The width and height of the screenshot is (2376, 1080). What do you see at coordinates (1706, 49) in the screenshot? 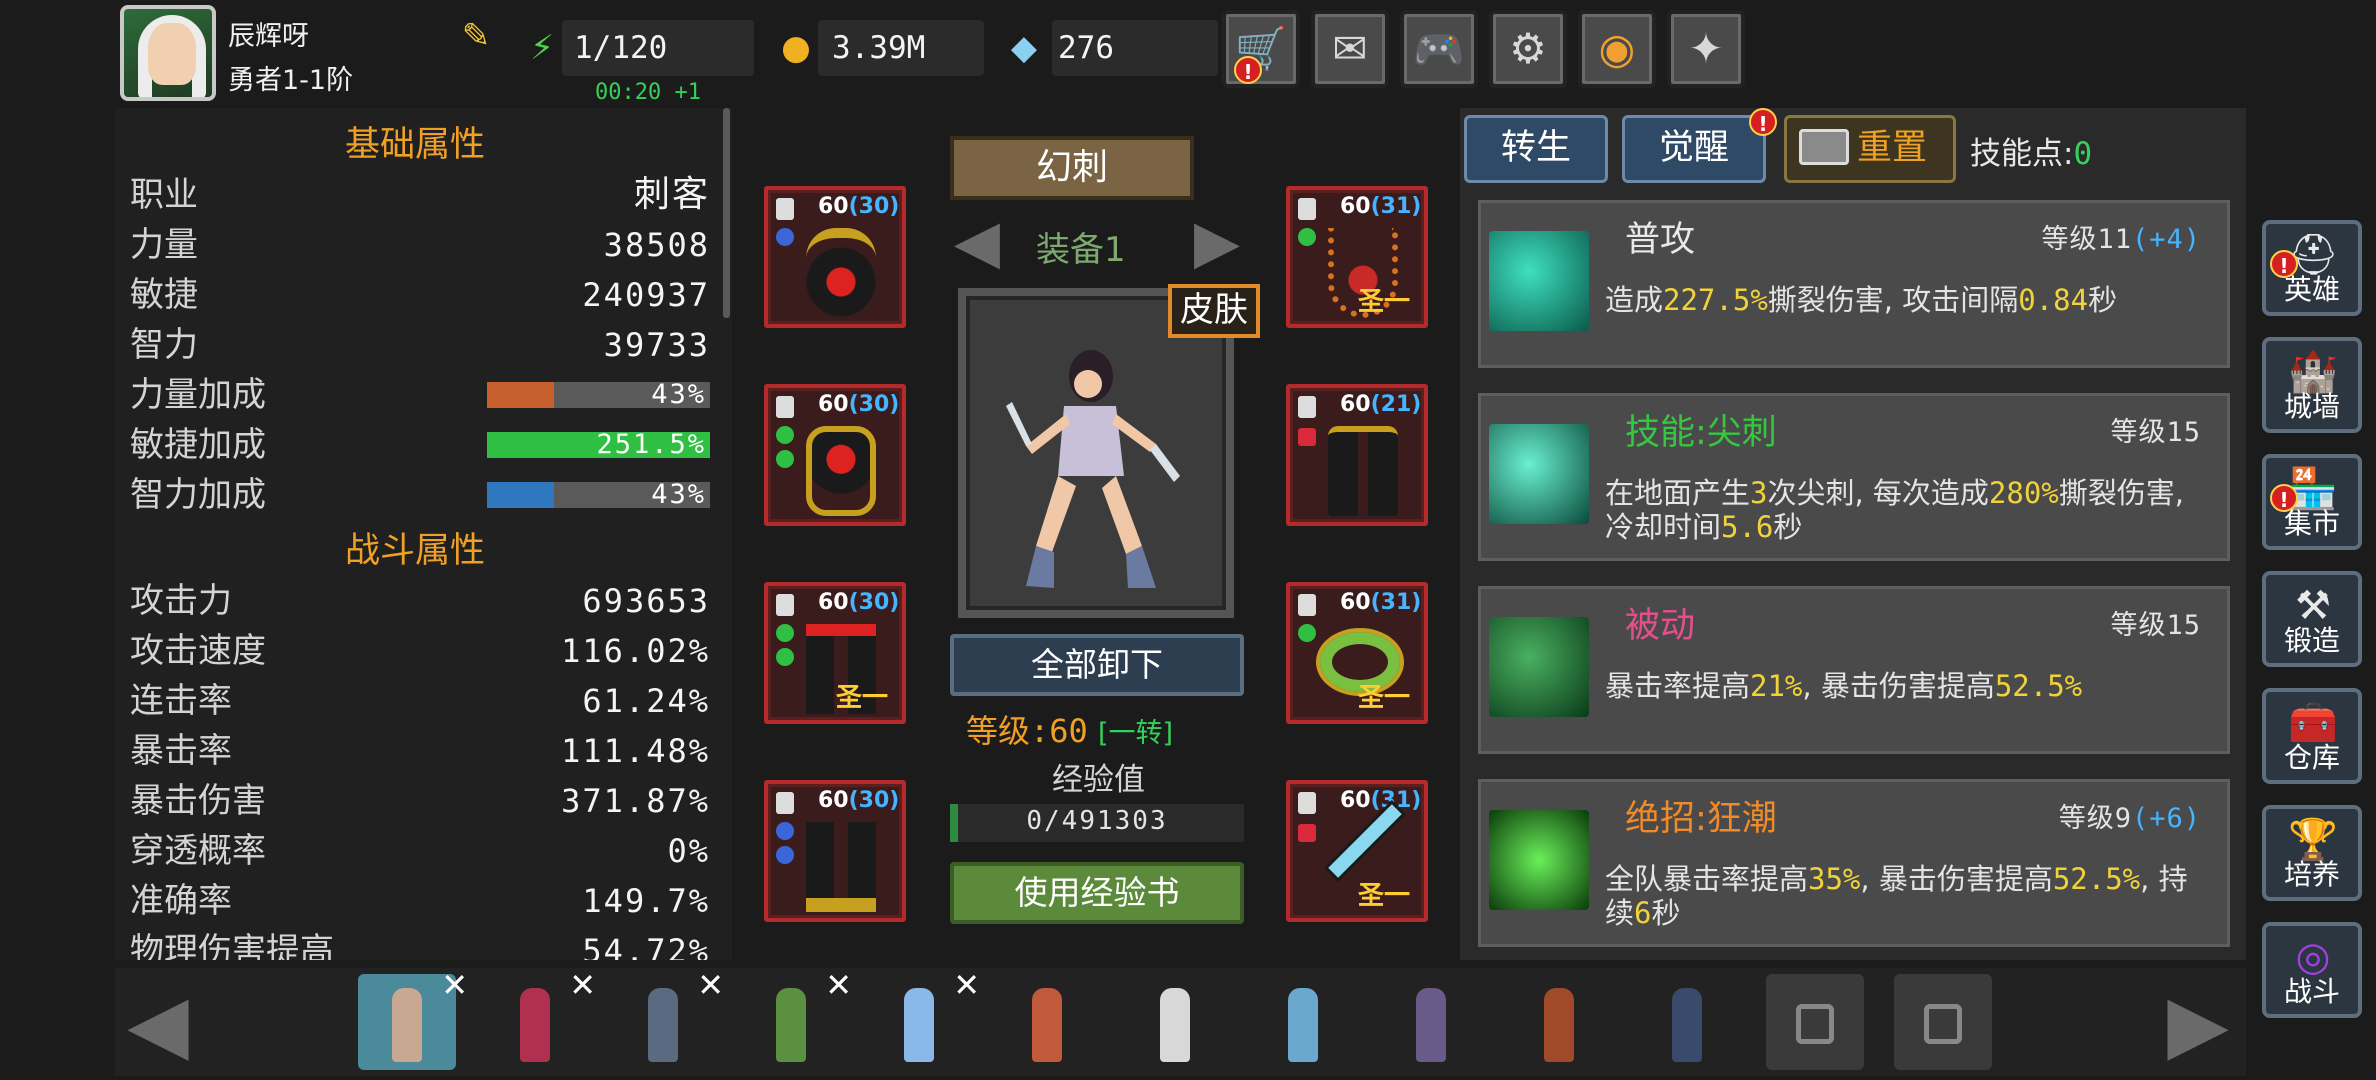
I see `fireworks-button: ✦` at bounding box center [1706, 49].